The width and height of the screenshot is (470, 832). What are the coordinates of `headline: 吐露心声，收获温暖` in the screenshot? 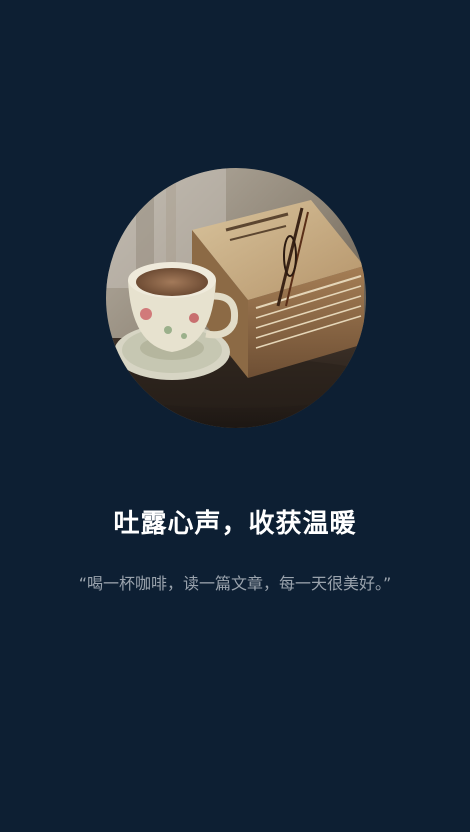 It's located at (235, 524).